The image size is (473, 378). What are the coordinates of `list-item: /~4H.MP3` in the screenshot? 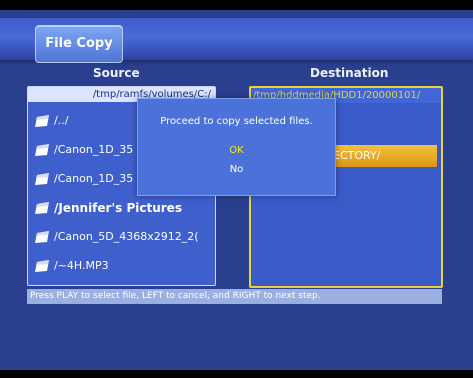 It's located at (121, 265).